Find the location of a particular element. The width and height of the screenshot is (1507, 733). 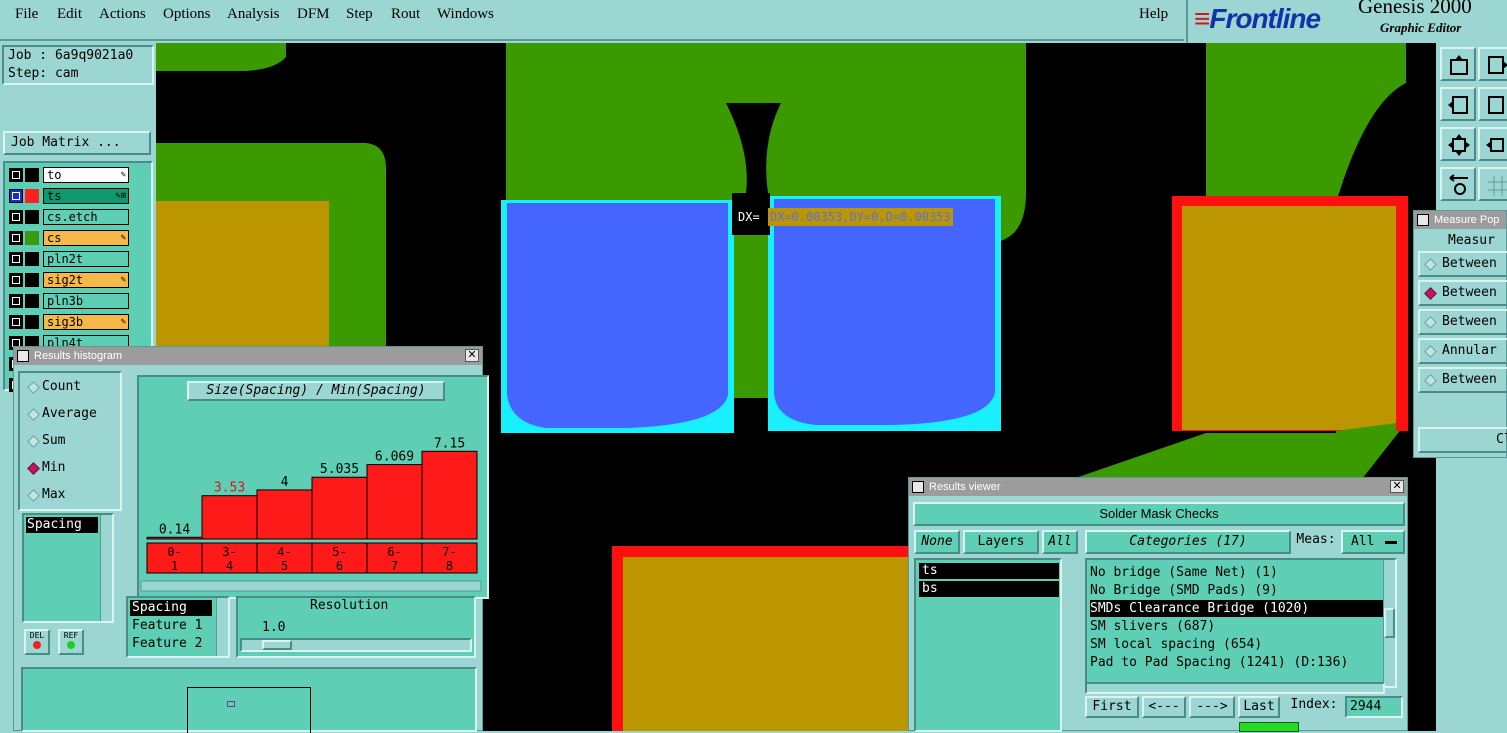

blue-pad-right is located at coordinates (884, 312).